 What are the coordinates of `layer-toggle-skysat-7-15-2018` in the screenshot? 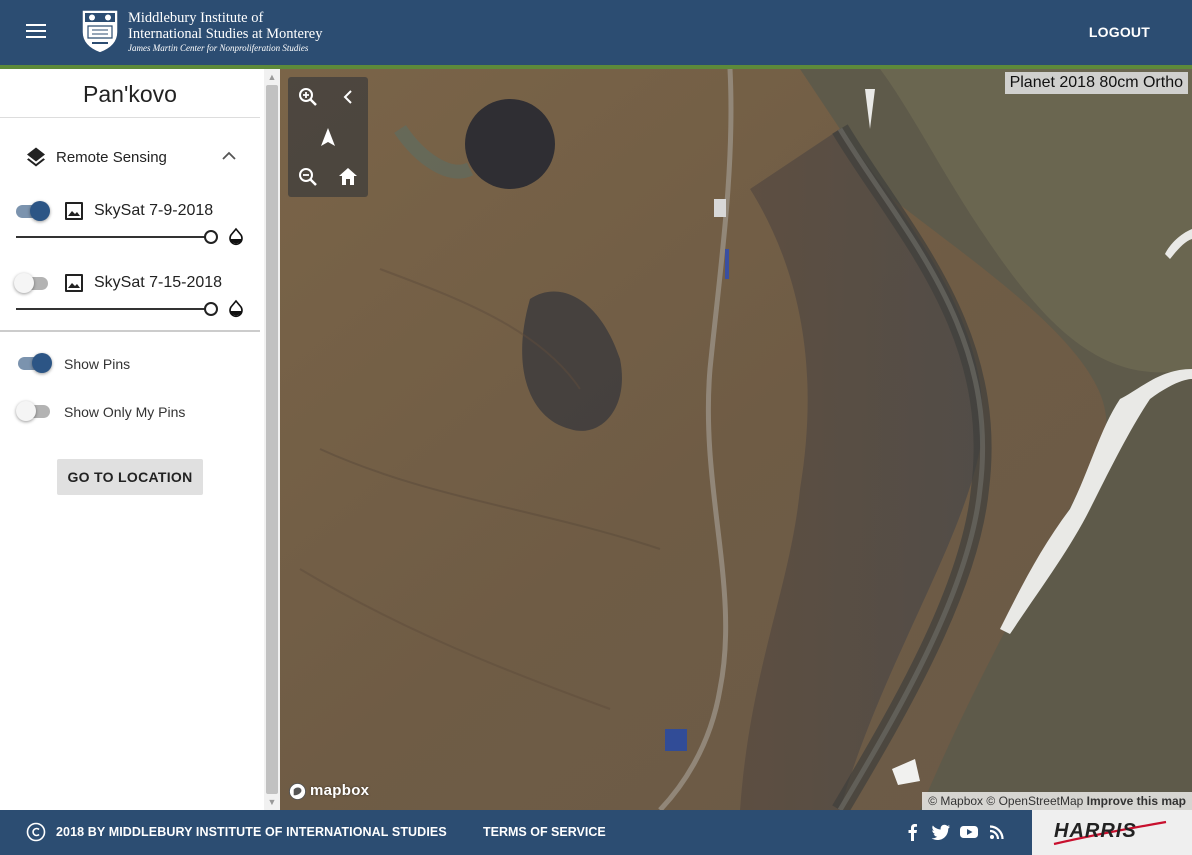 It's located at (32, 283).